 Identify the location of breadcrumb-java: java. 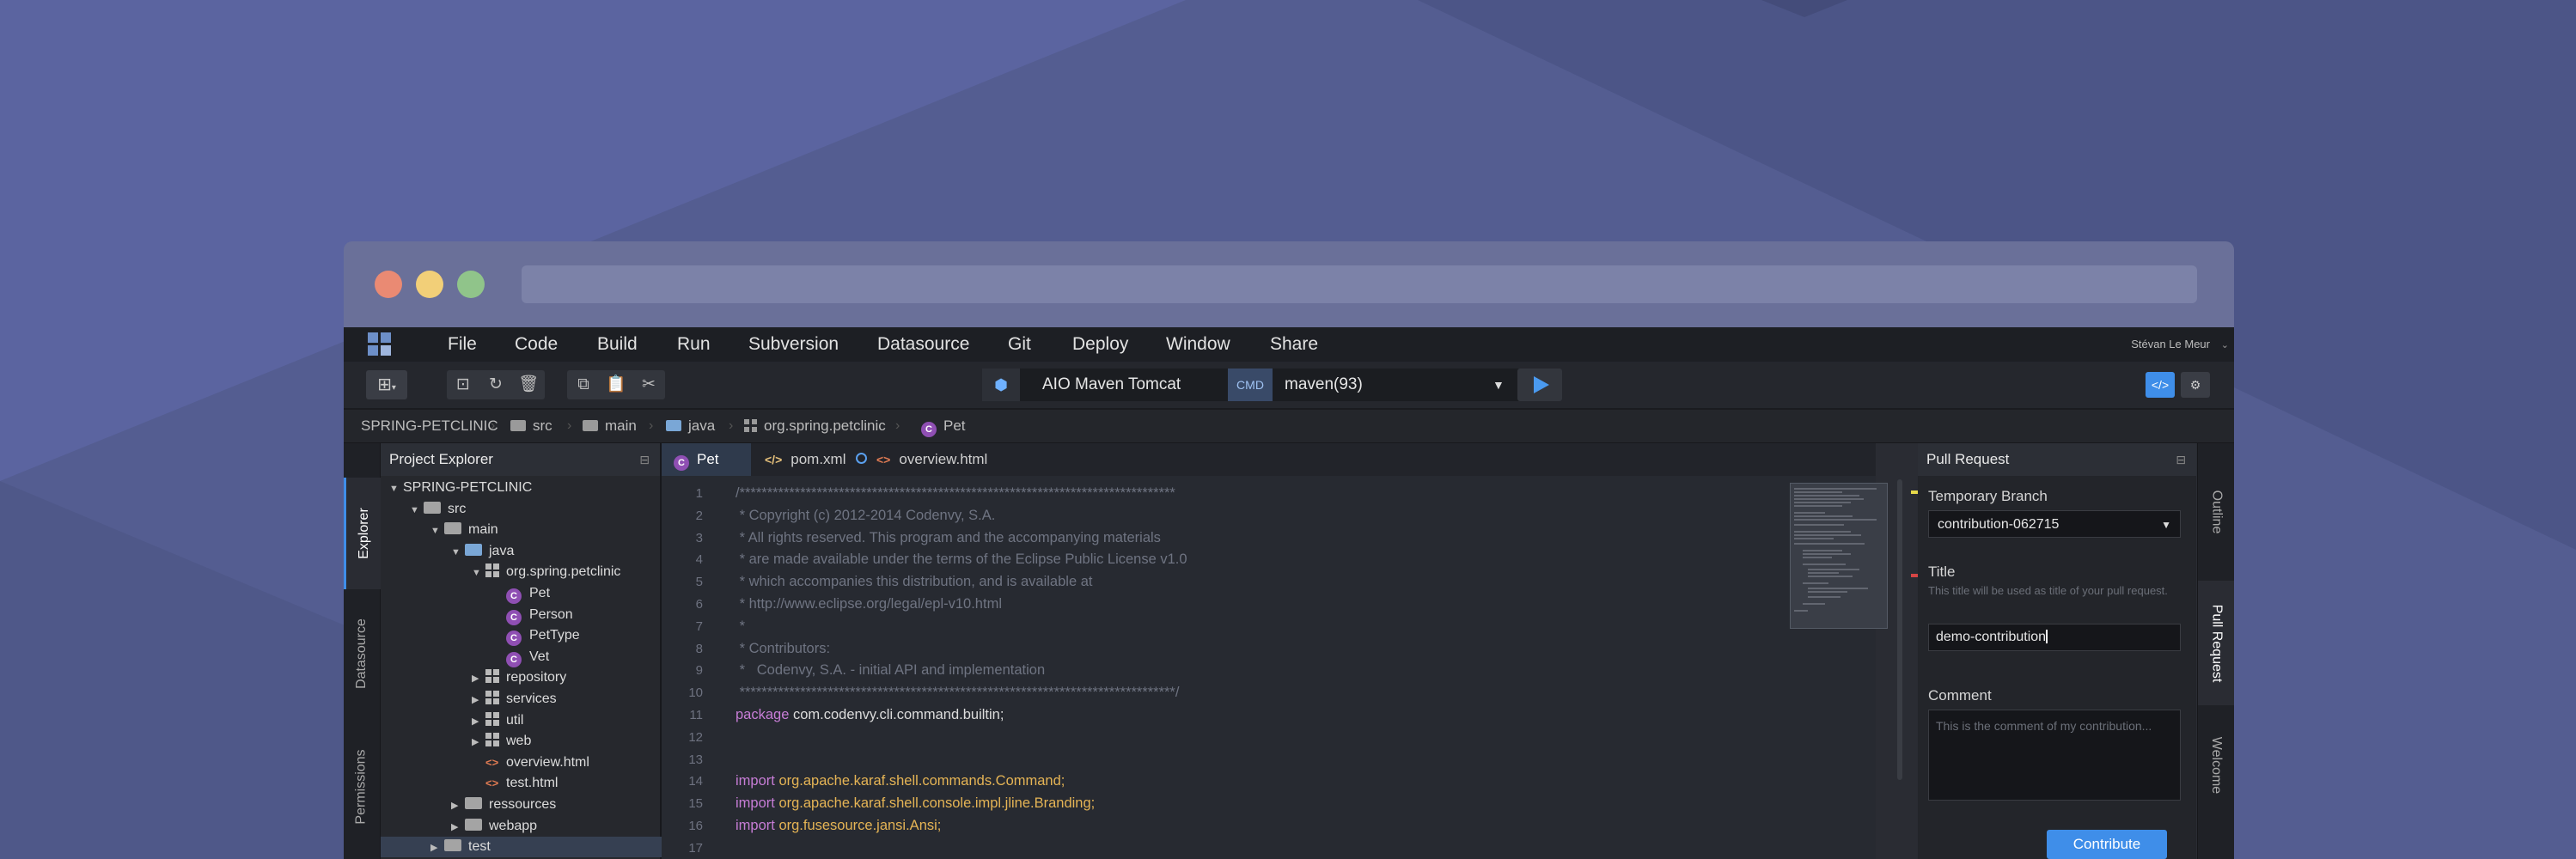
(690, 426).